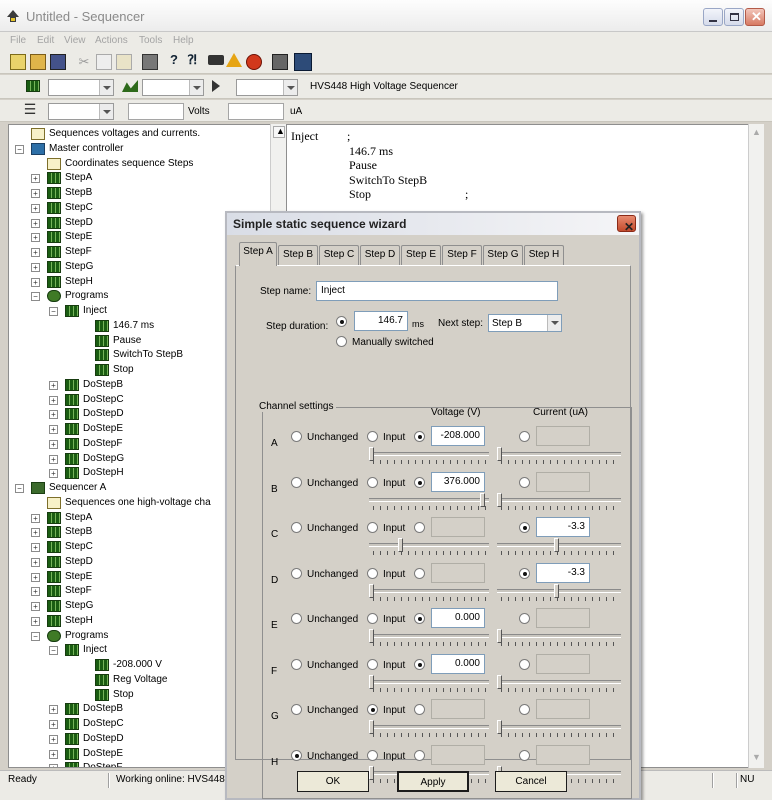 The image size is (772, 800). I want to click on channel-b-voltage-radio, so click(419, 482).